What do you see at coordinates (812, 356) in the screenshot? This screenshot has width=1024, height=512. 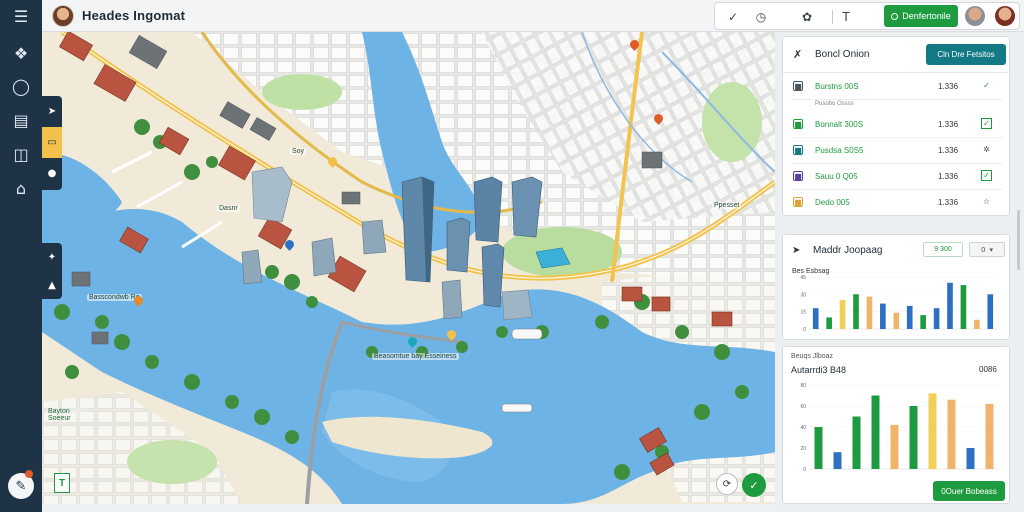 I see `chart-card-2-header: Beuqs Jlboaz` at bounding box center [812, 356].